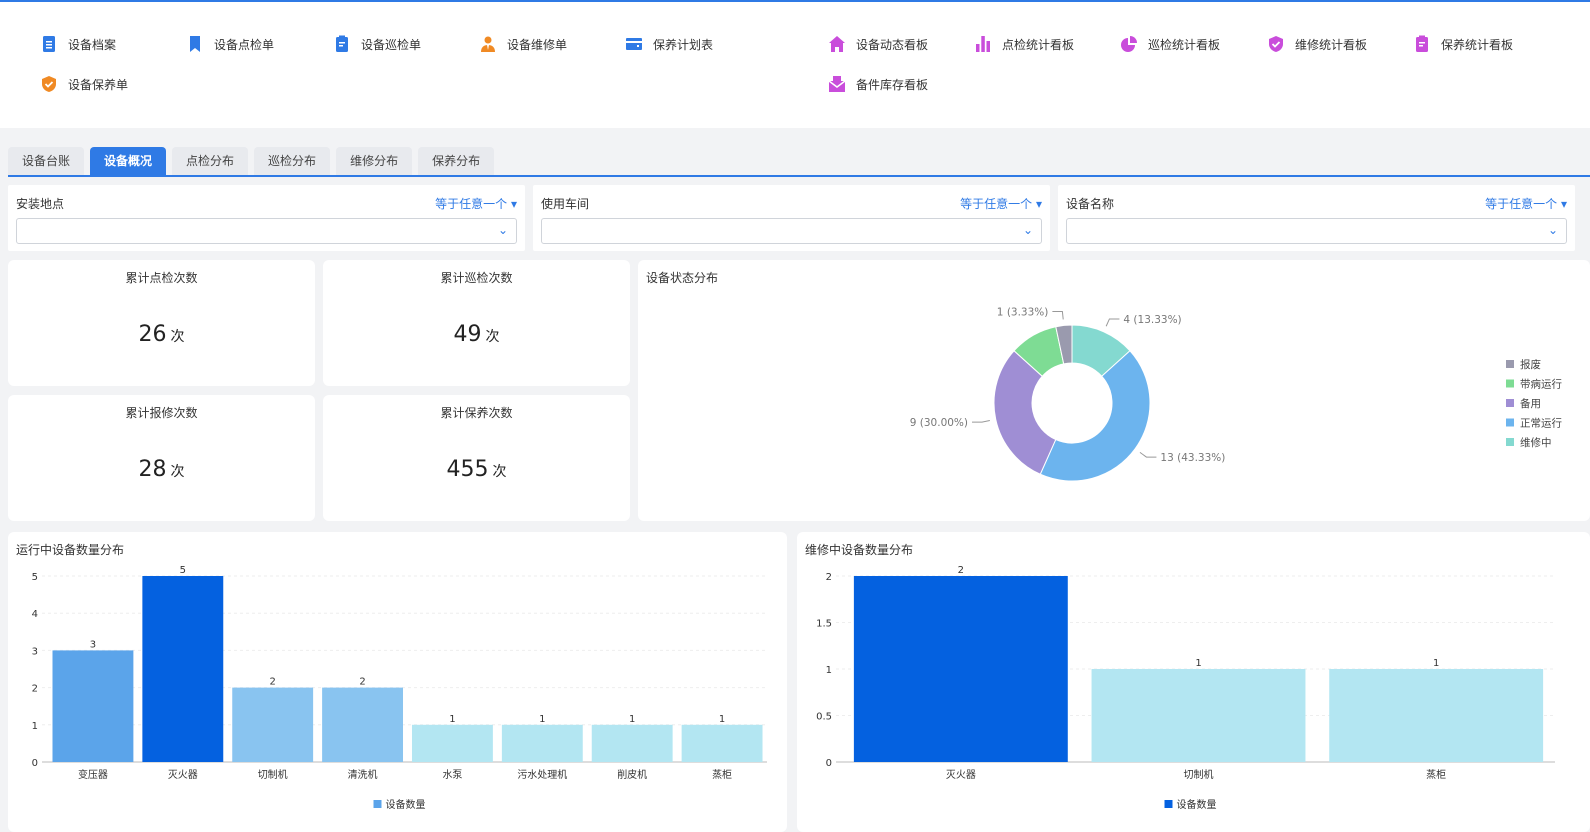 This screenshot has height=832, width=1590. Describe the element at coordinates (92, 44) in the screenshot. I see `nav-label: 设备档案` at that location.